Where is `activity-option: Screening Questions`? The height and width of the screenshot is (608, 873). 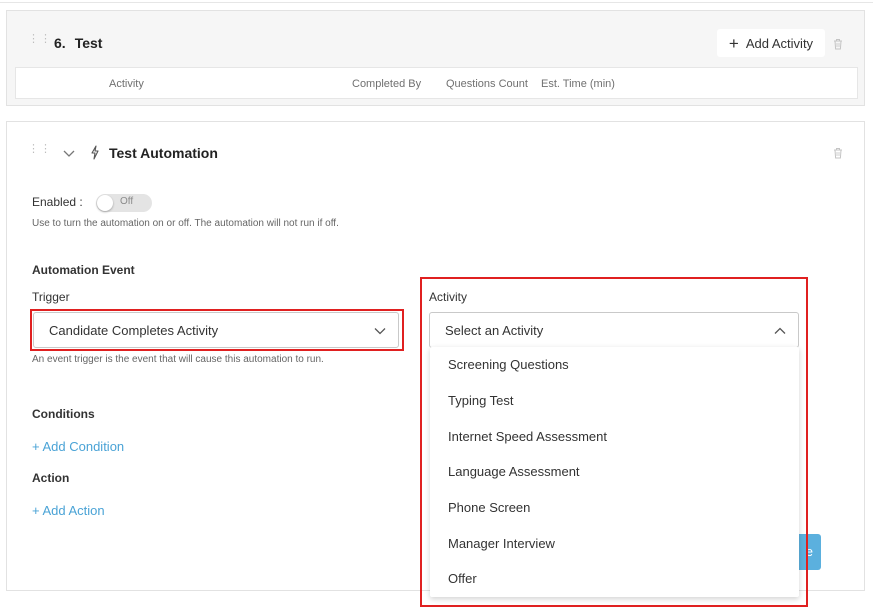 activity-option: Screening Questions is located at coordinates (614, 364).